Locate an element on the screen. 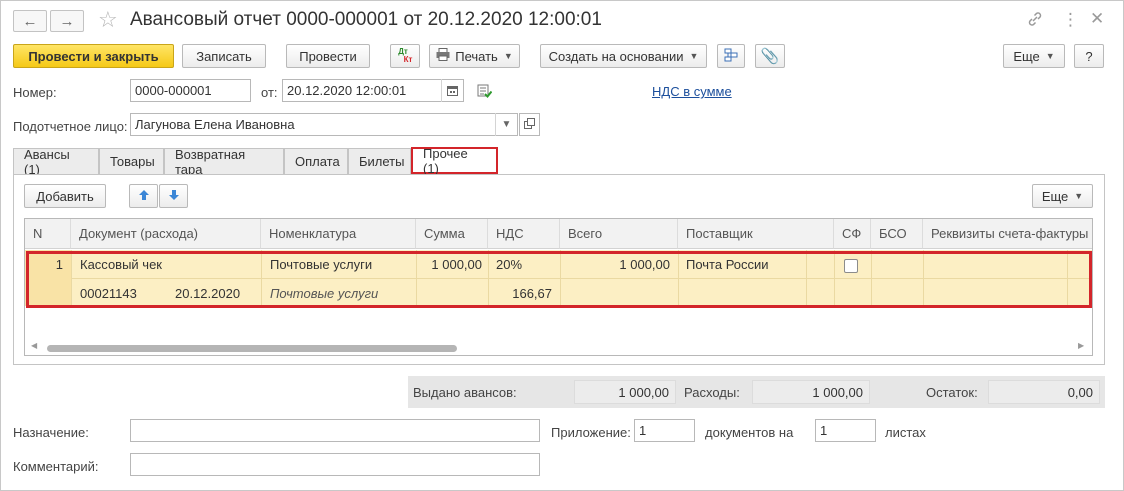 Image resolution: width=1124 pixels, height=491 pixels. move-down-button is located at coordinates (173, 196).